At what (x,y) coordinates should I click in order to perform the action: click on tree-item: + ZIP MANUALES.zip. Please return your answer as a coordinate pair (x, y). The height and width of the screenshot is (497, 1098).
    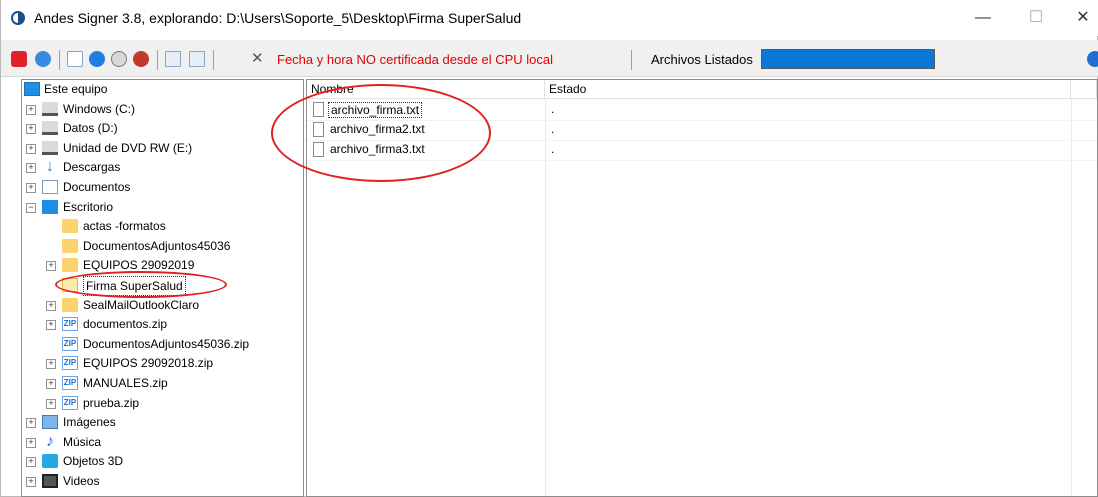
    Looking at the image, I should click on (162, 383).